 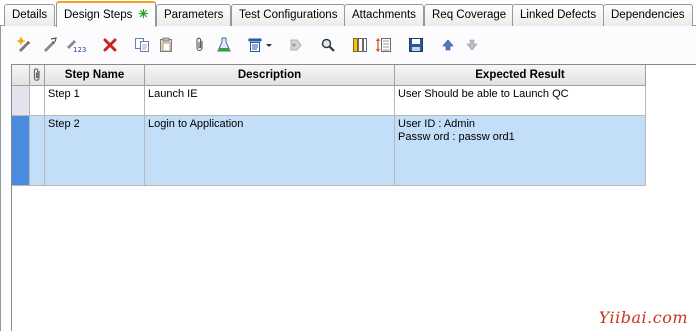 What do you see at coordinates (416, 45) in the screenshot?
I see `save-icon` at bounding box center [416, 45].